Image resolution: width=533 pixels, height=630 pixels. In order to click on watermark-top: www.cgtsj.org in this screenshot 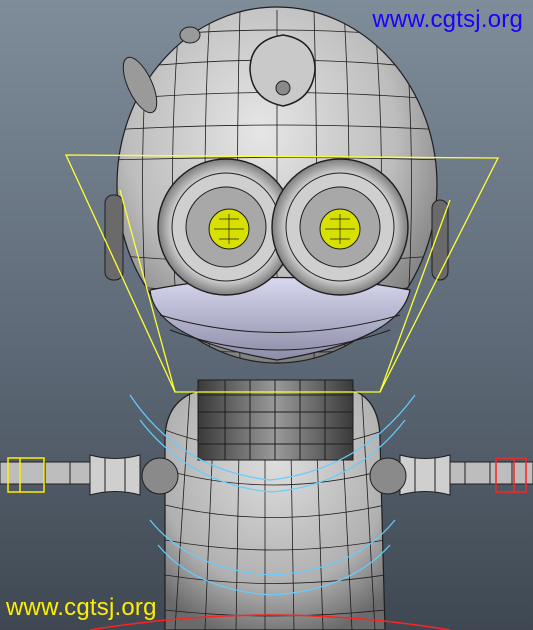, I will do `click(447, 19)`.